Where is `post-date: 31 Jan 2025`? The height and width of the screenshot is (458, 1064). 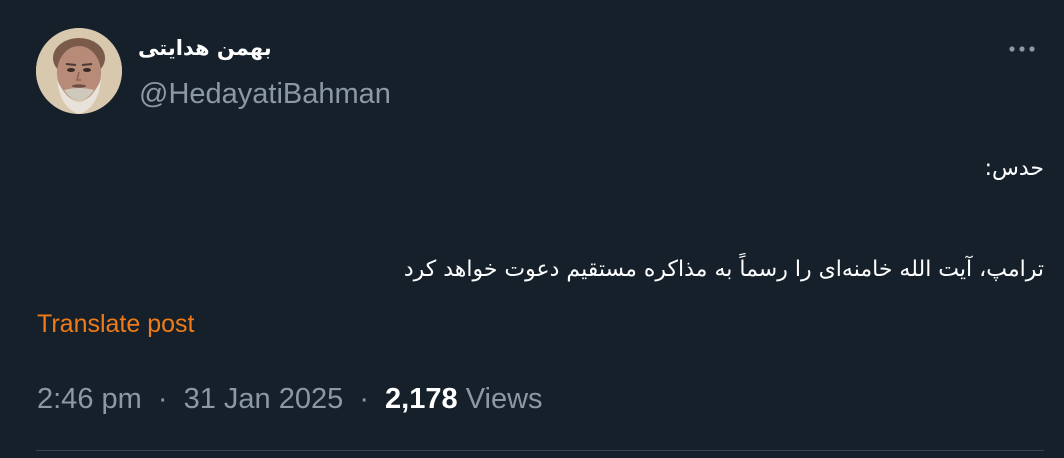
post-date: 31 Jan 2025 is located at coordinates (264, 399).